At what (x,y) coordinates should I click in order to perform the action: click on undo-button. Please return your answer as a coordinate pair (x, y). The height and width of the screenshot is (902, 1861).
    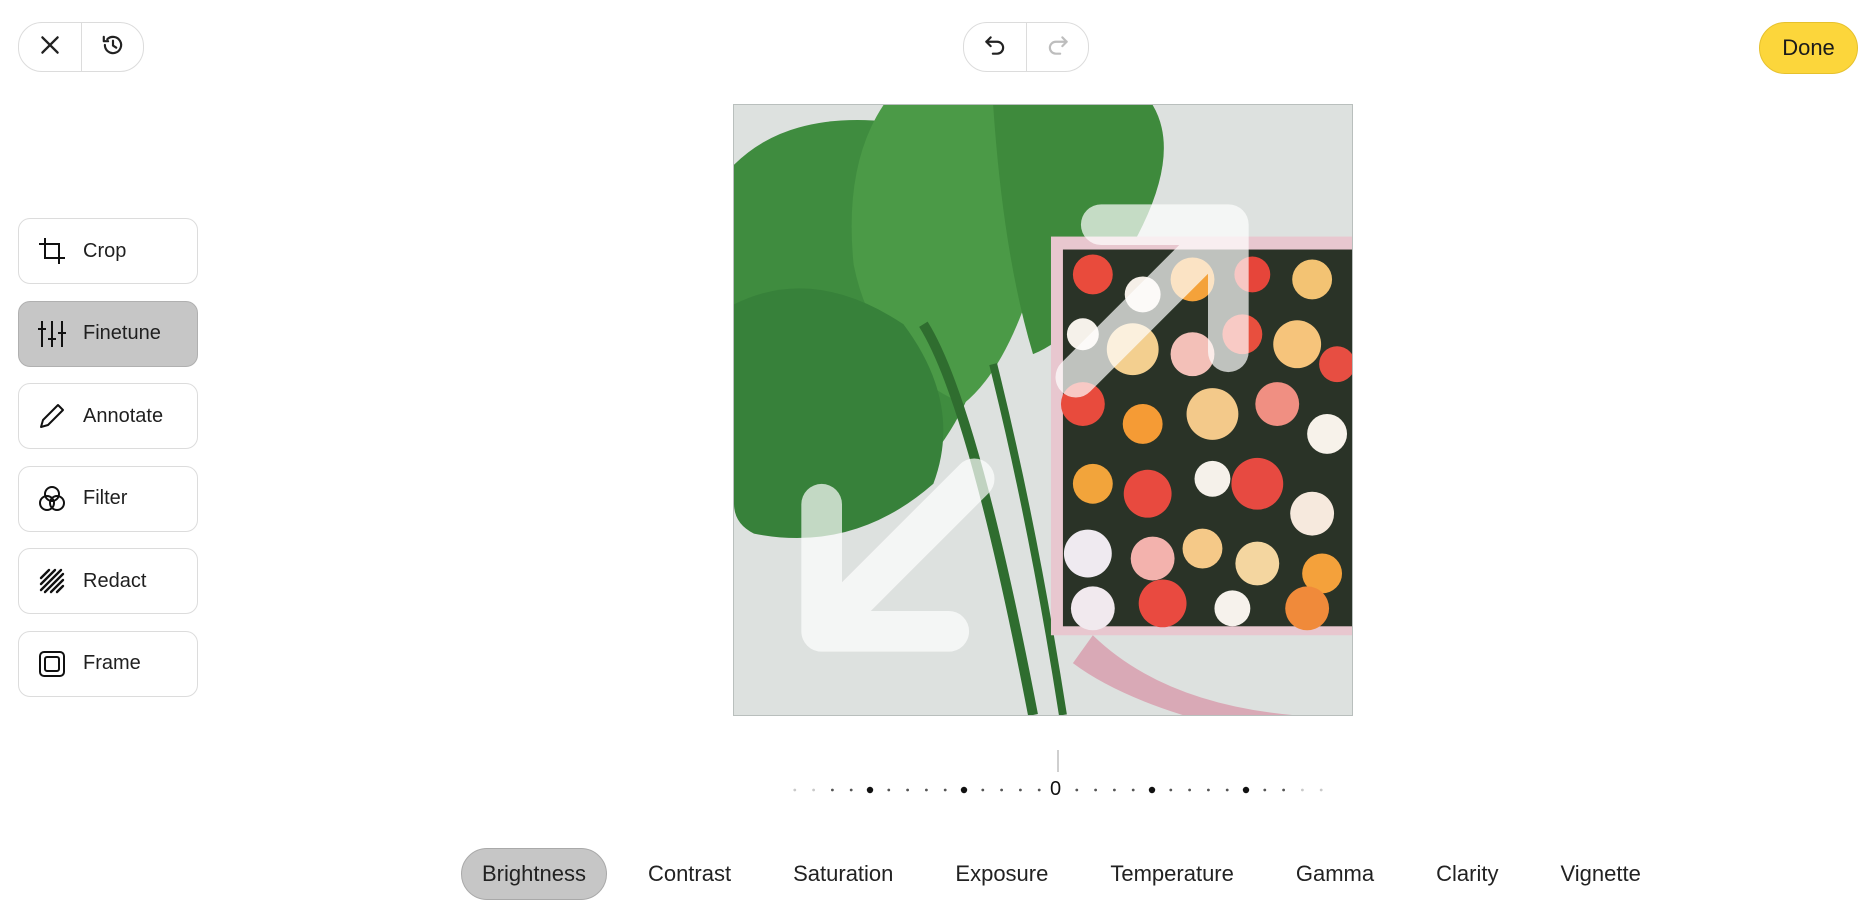
    Looking at the image, I should click on (995, 47).